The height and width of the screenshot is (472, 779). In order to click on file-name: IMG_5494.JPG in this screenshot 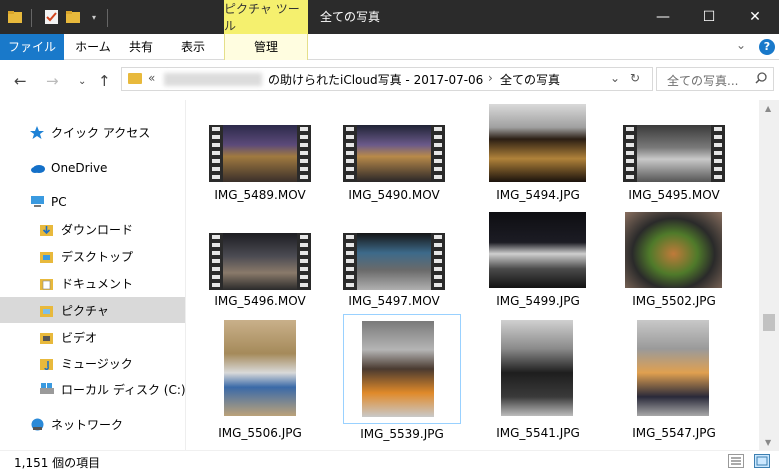, I will do `click(538, 195)`.